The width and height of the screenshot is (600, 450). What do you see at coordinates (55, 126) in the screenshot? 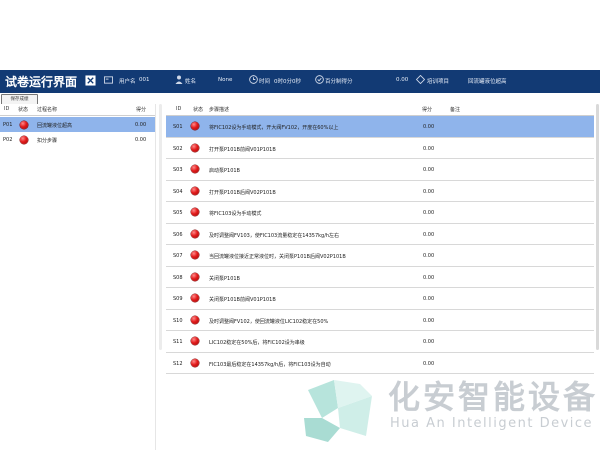
I see `process-name: 回流罐液位超高` at bounding box center [55, 126].